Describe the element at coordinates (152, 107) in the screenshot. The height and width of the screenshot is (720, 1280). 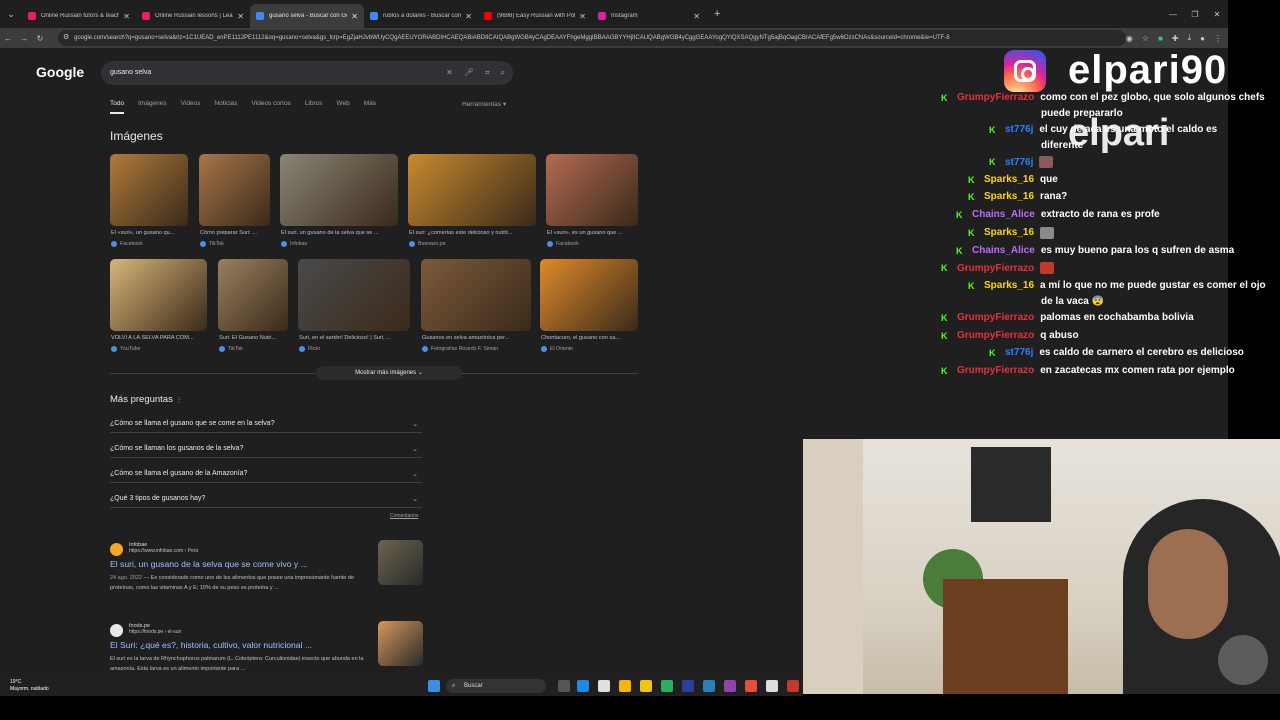
I see `filter-tab: Imágenes` at that location.